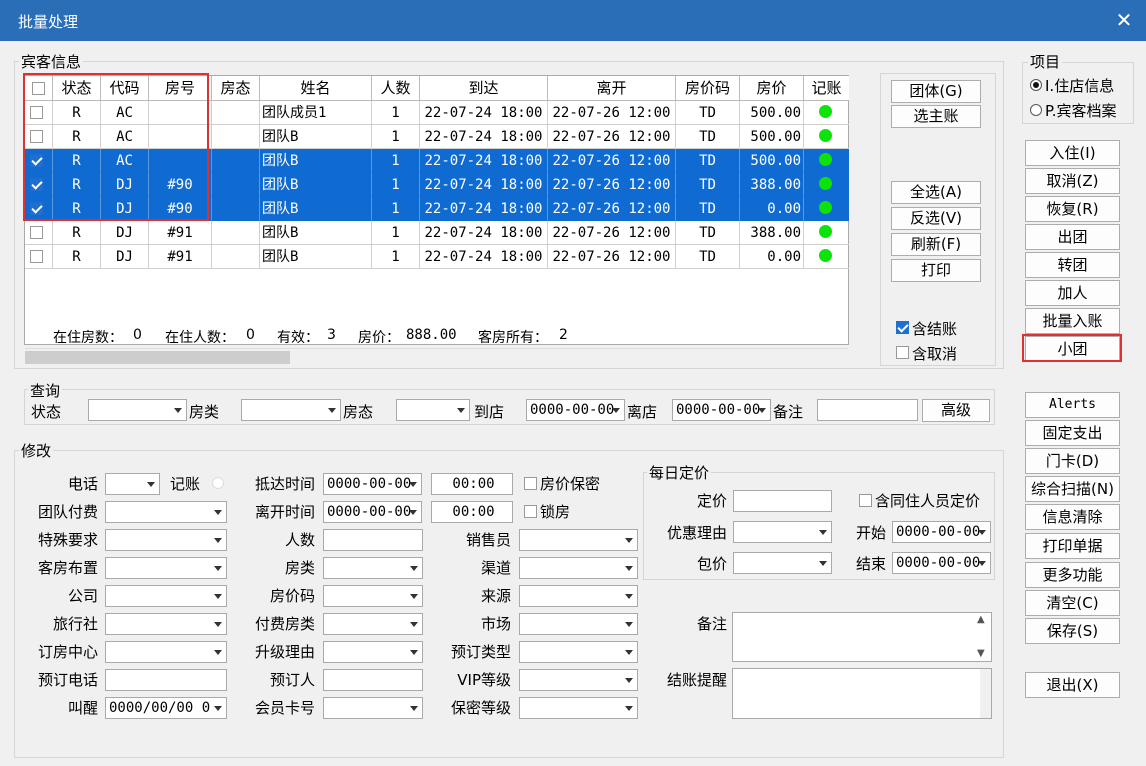 The height and width of the screenshot is (766, 1146). I want to click on lock-room-checkbox, so click(530, 511).